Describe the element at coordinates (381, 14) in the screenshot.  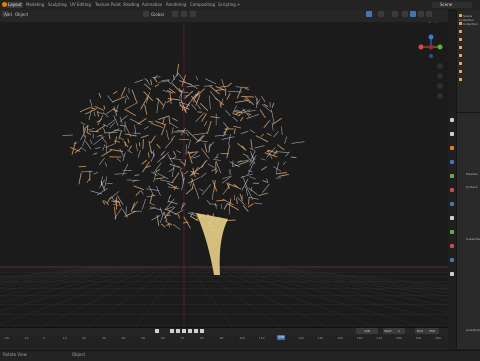
I see `overlay-icon` at that location.